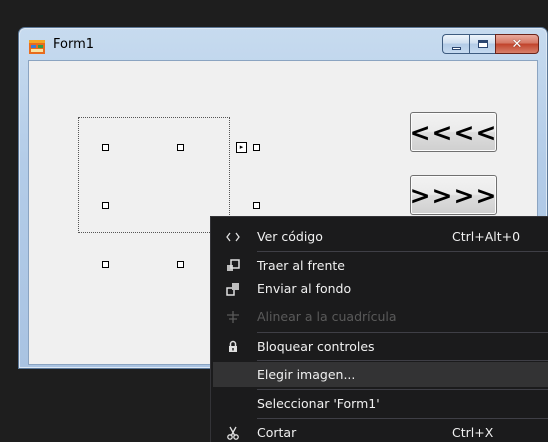  Describe the element at coordinates (74, 44) in the screenshot. I see `window-title: Form1` at that location.